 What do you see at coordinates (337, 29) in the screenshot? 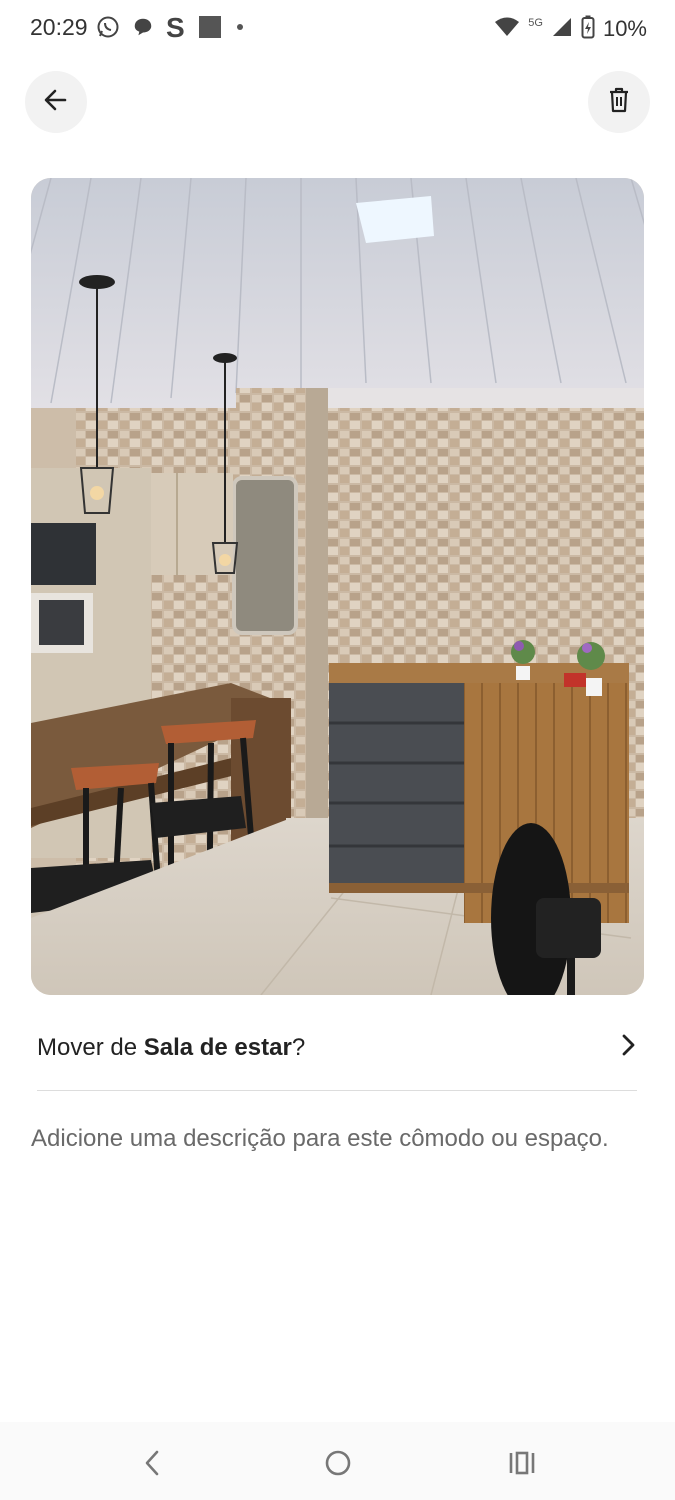
I see `status-bar: 20:29 S 5G 10%` at bounding box center [337, 29].